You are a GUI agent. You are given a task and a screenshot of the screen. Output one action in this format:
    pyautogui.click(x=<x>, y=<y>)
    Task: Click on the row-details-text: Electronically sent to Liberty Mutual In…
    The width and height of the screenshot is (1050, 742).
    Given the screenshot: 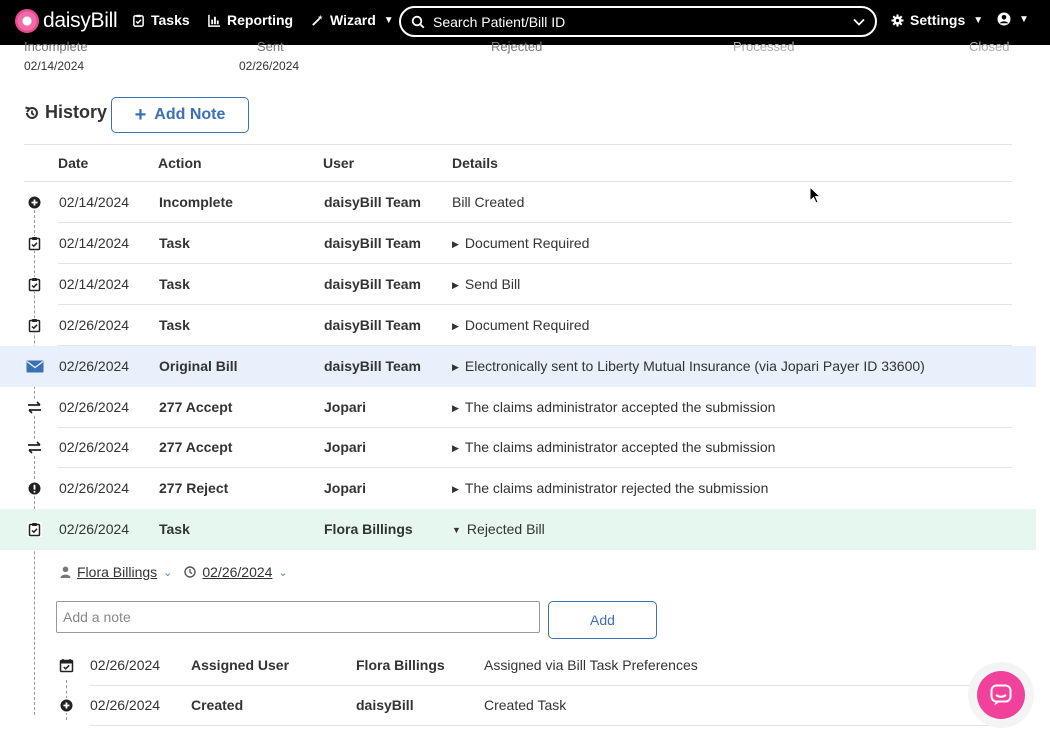 What is the action you would take?
    pyautogui.click(x=694, y=366)
    